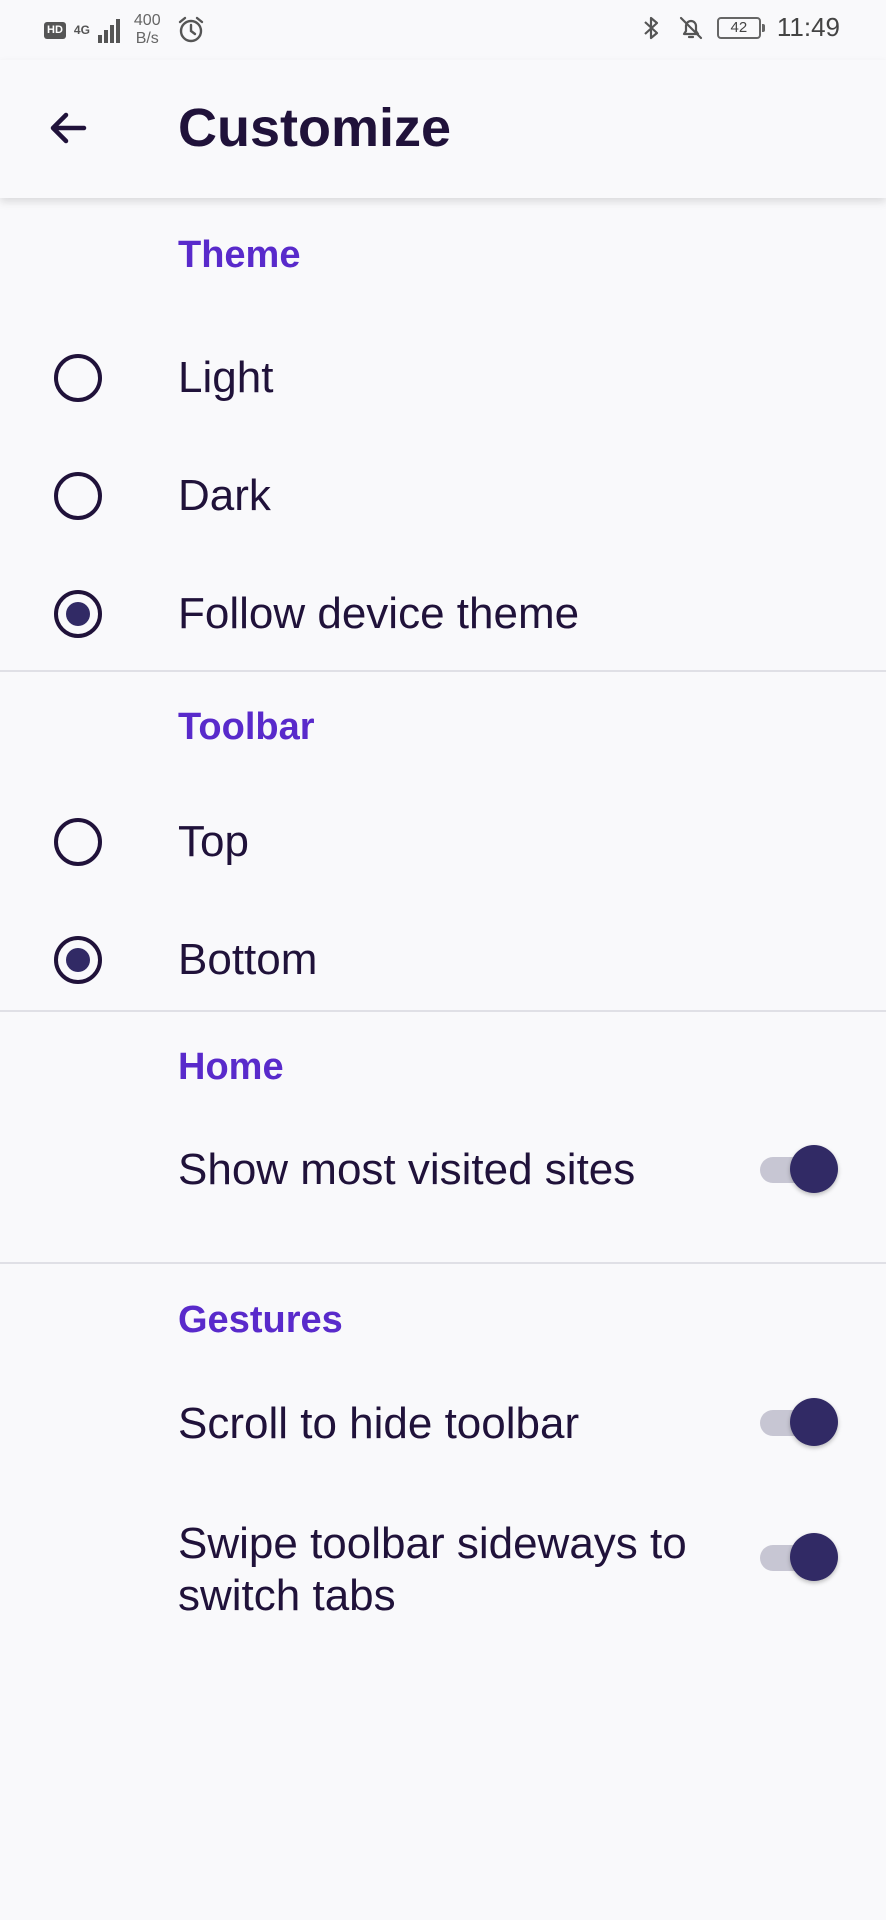  I want to click on show-most-visited-sites-row: Show most visited sites, so click(443, 1193).